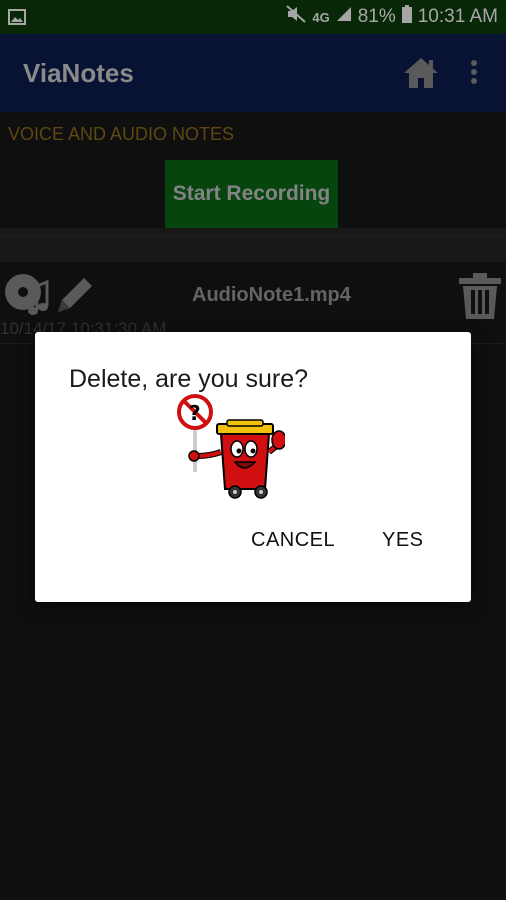 Image resolution: width=506 pixels, height=900 pixels. Describe the element at coordinates (403, 540) in the screenshot. I see `yes-button: YES` at that location.